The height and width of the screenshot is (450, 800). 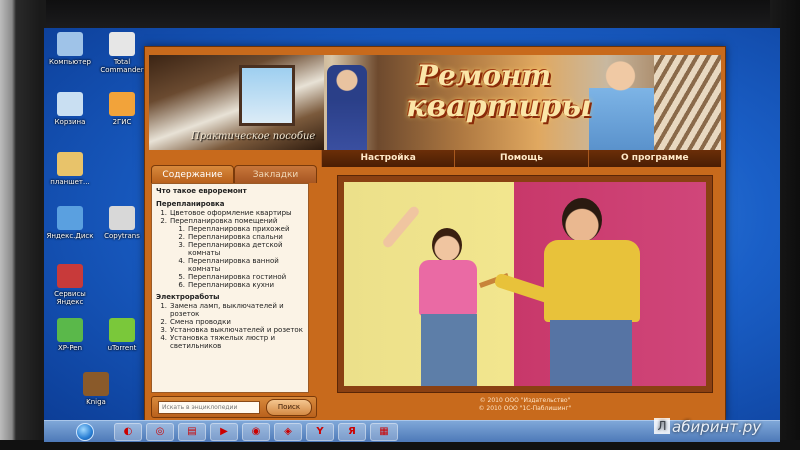 I want to click on desktop-icon-label: uTorrent, so click(x=122, y=348).